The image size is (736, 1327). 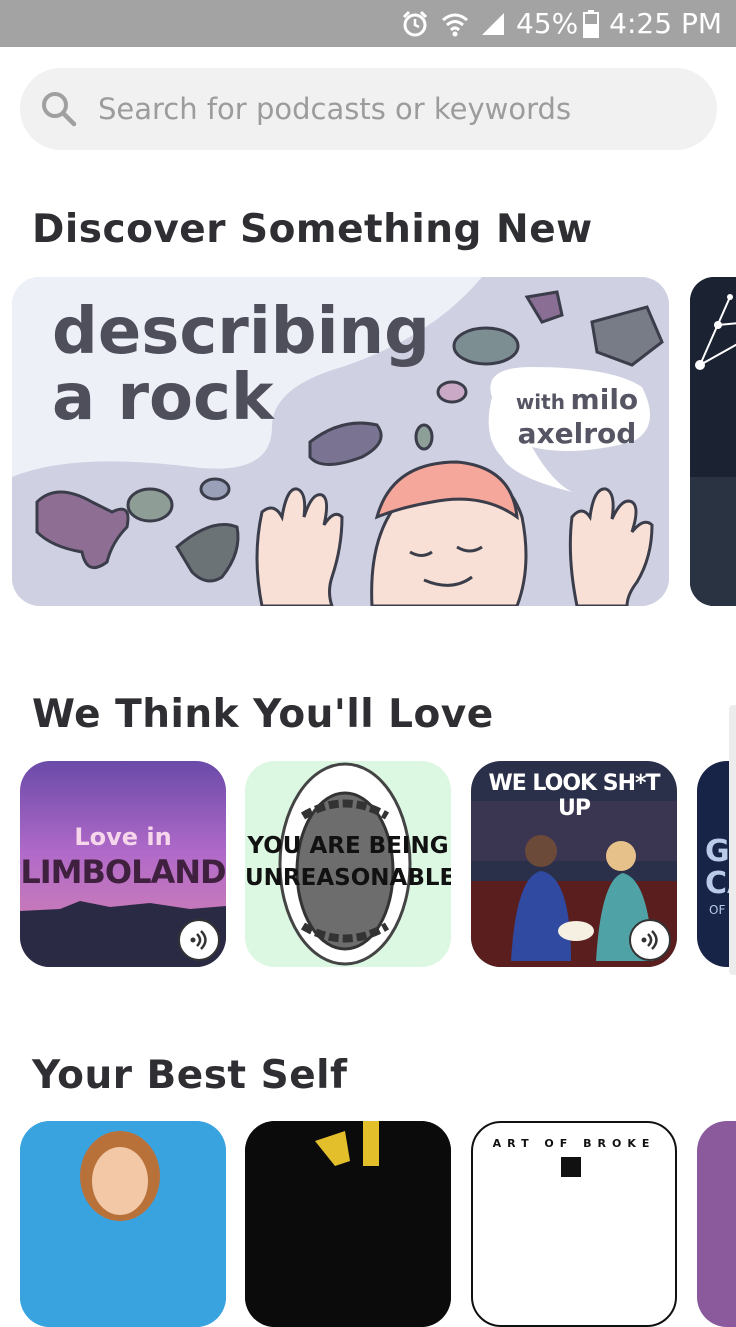 What do you see at coordinates (123, 837) in the screenshot?
I see `tile-title-line1: Love in` at bounding box center [123, 837].